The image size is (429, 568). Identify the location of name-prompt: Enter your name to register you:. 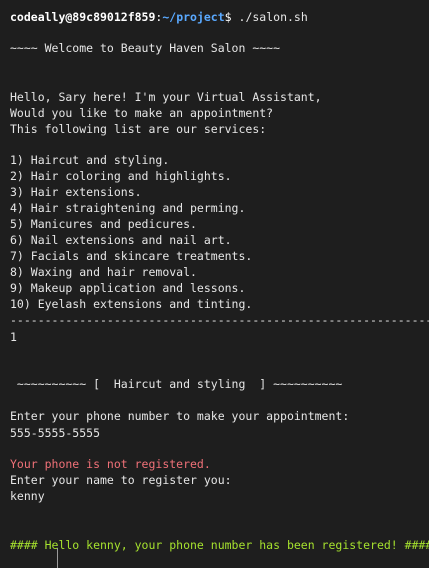
(121, 480).